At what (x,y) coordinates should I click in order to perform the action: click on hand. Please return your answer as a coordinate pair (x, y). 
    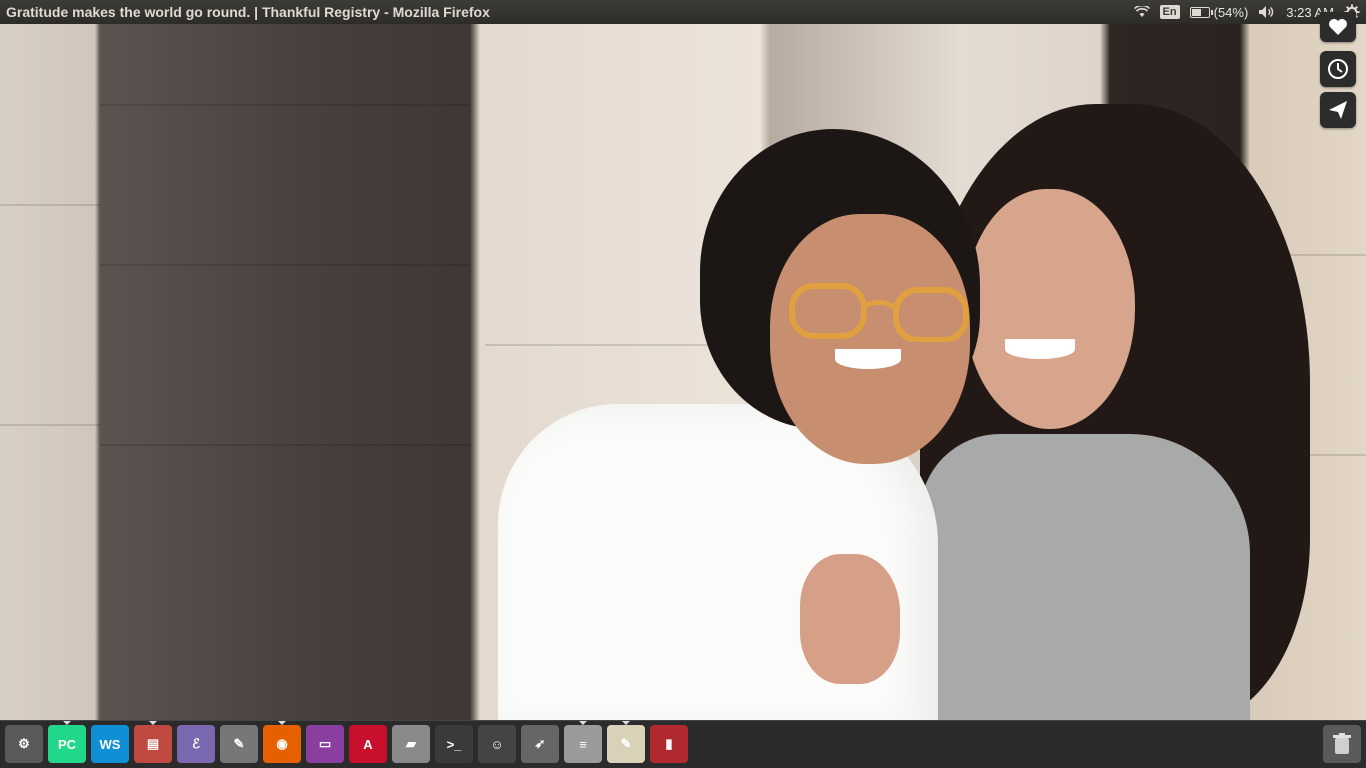
    Looking at the image, I should click on (850, 619).